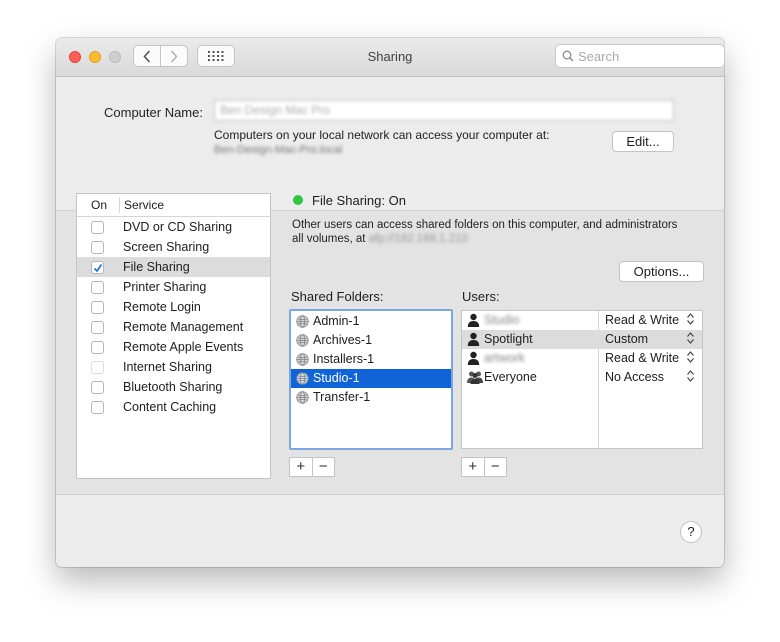  What do you see at coordinates (170, 407) in the screenshot?
I see `service-label: Content Caching` at bounding box center [170, 407].